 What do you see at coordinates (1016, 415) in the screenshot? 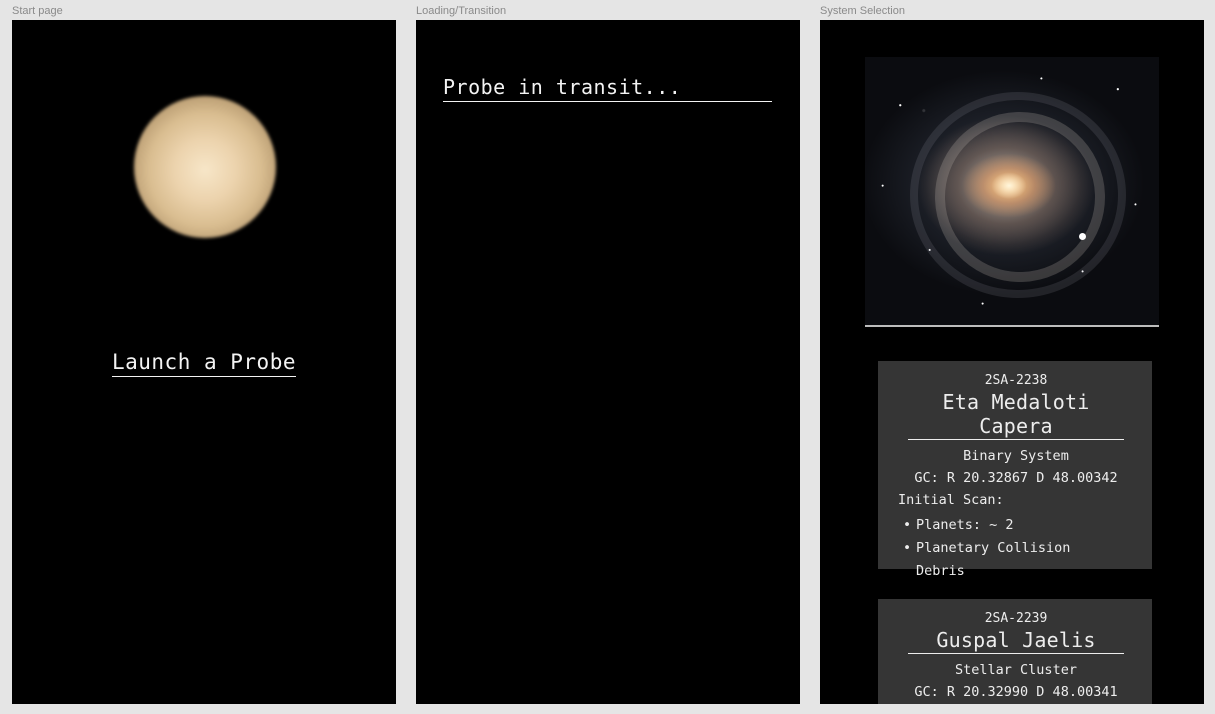
I see `system-name-link: Eta Medaloti Capera` at bounding box center [1016, 415].